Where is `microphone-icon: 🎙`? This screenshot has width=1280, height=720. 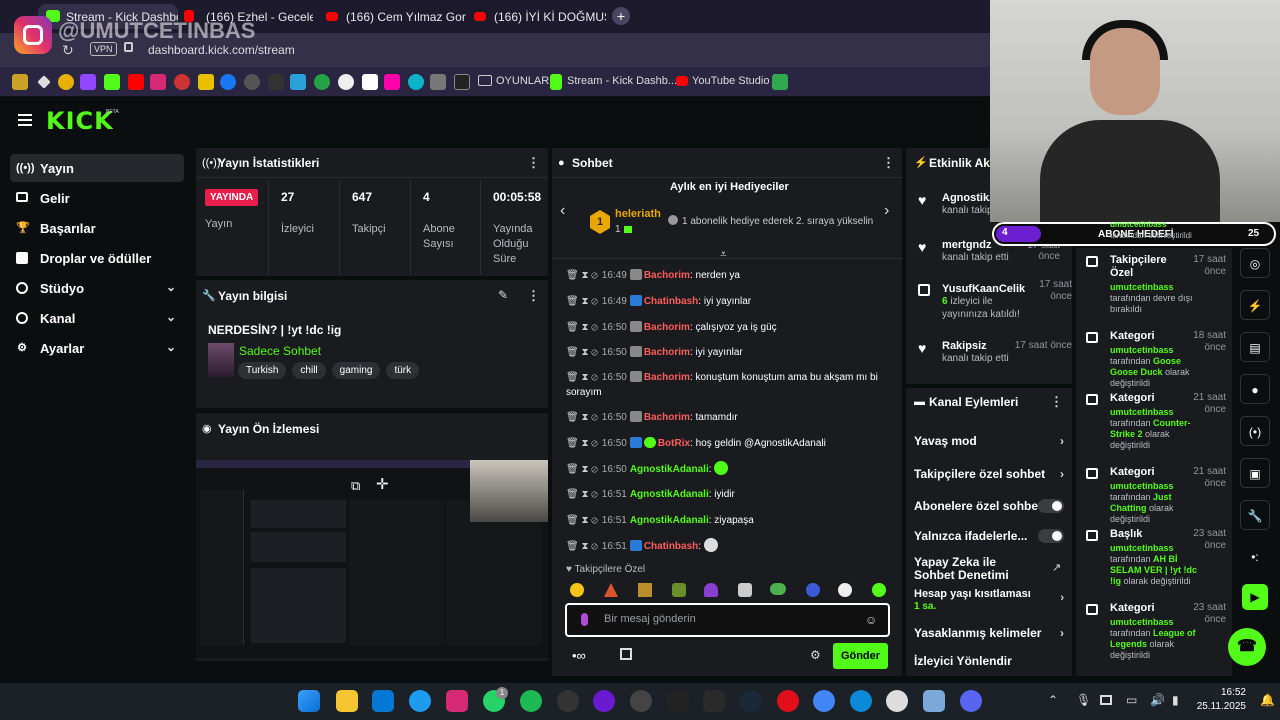
microphone-icon: 🎙 is located at coordinates (1083, 700).